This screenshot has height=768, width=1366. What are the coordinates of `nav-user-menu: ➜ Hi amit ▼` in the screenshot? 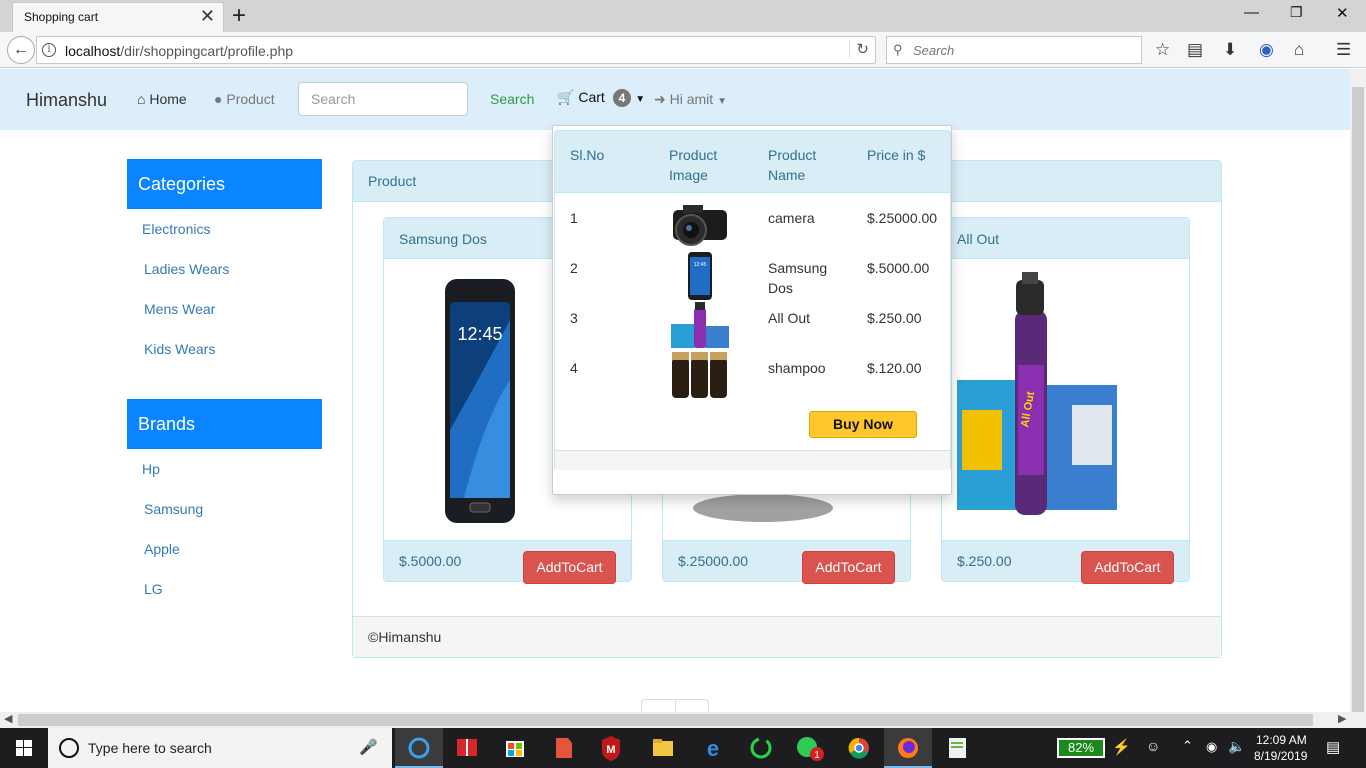 It's located at (690, 99).